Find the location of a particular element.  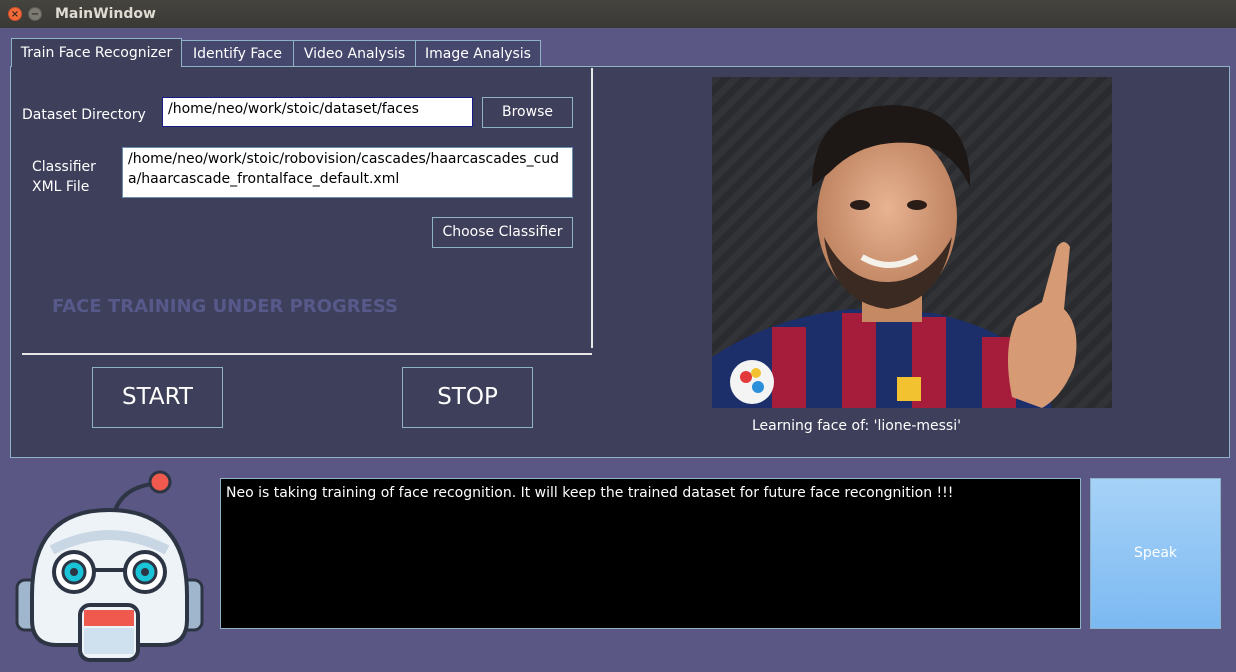

tab-identify-face: Identify Face is located at coordinates (237, 53).